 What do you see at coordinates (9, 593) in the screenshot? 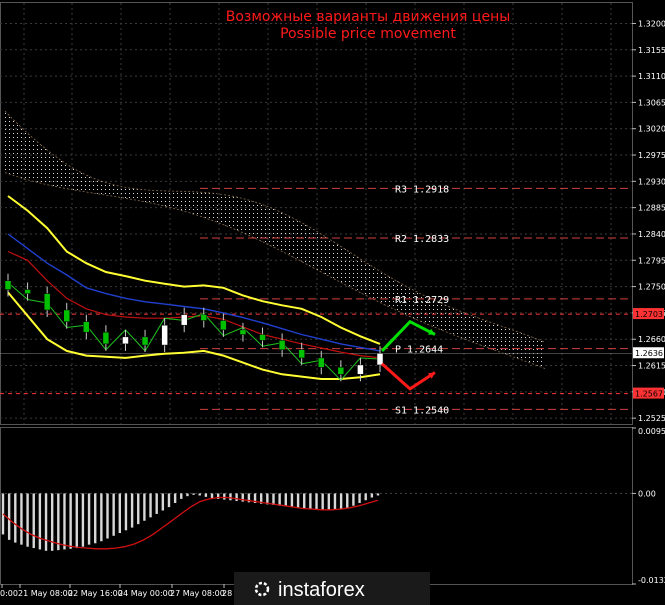
I see `x-tick-label: 0:00` at bounding box center [9, 593].